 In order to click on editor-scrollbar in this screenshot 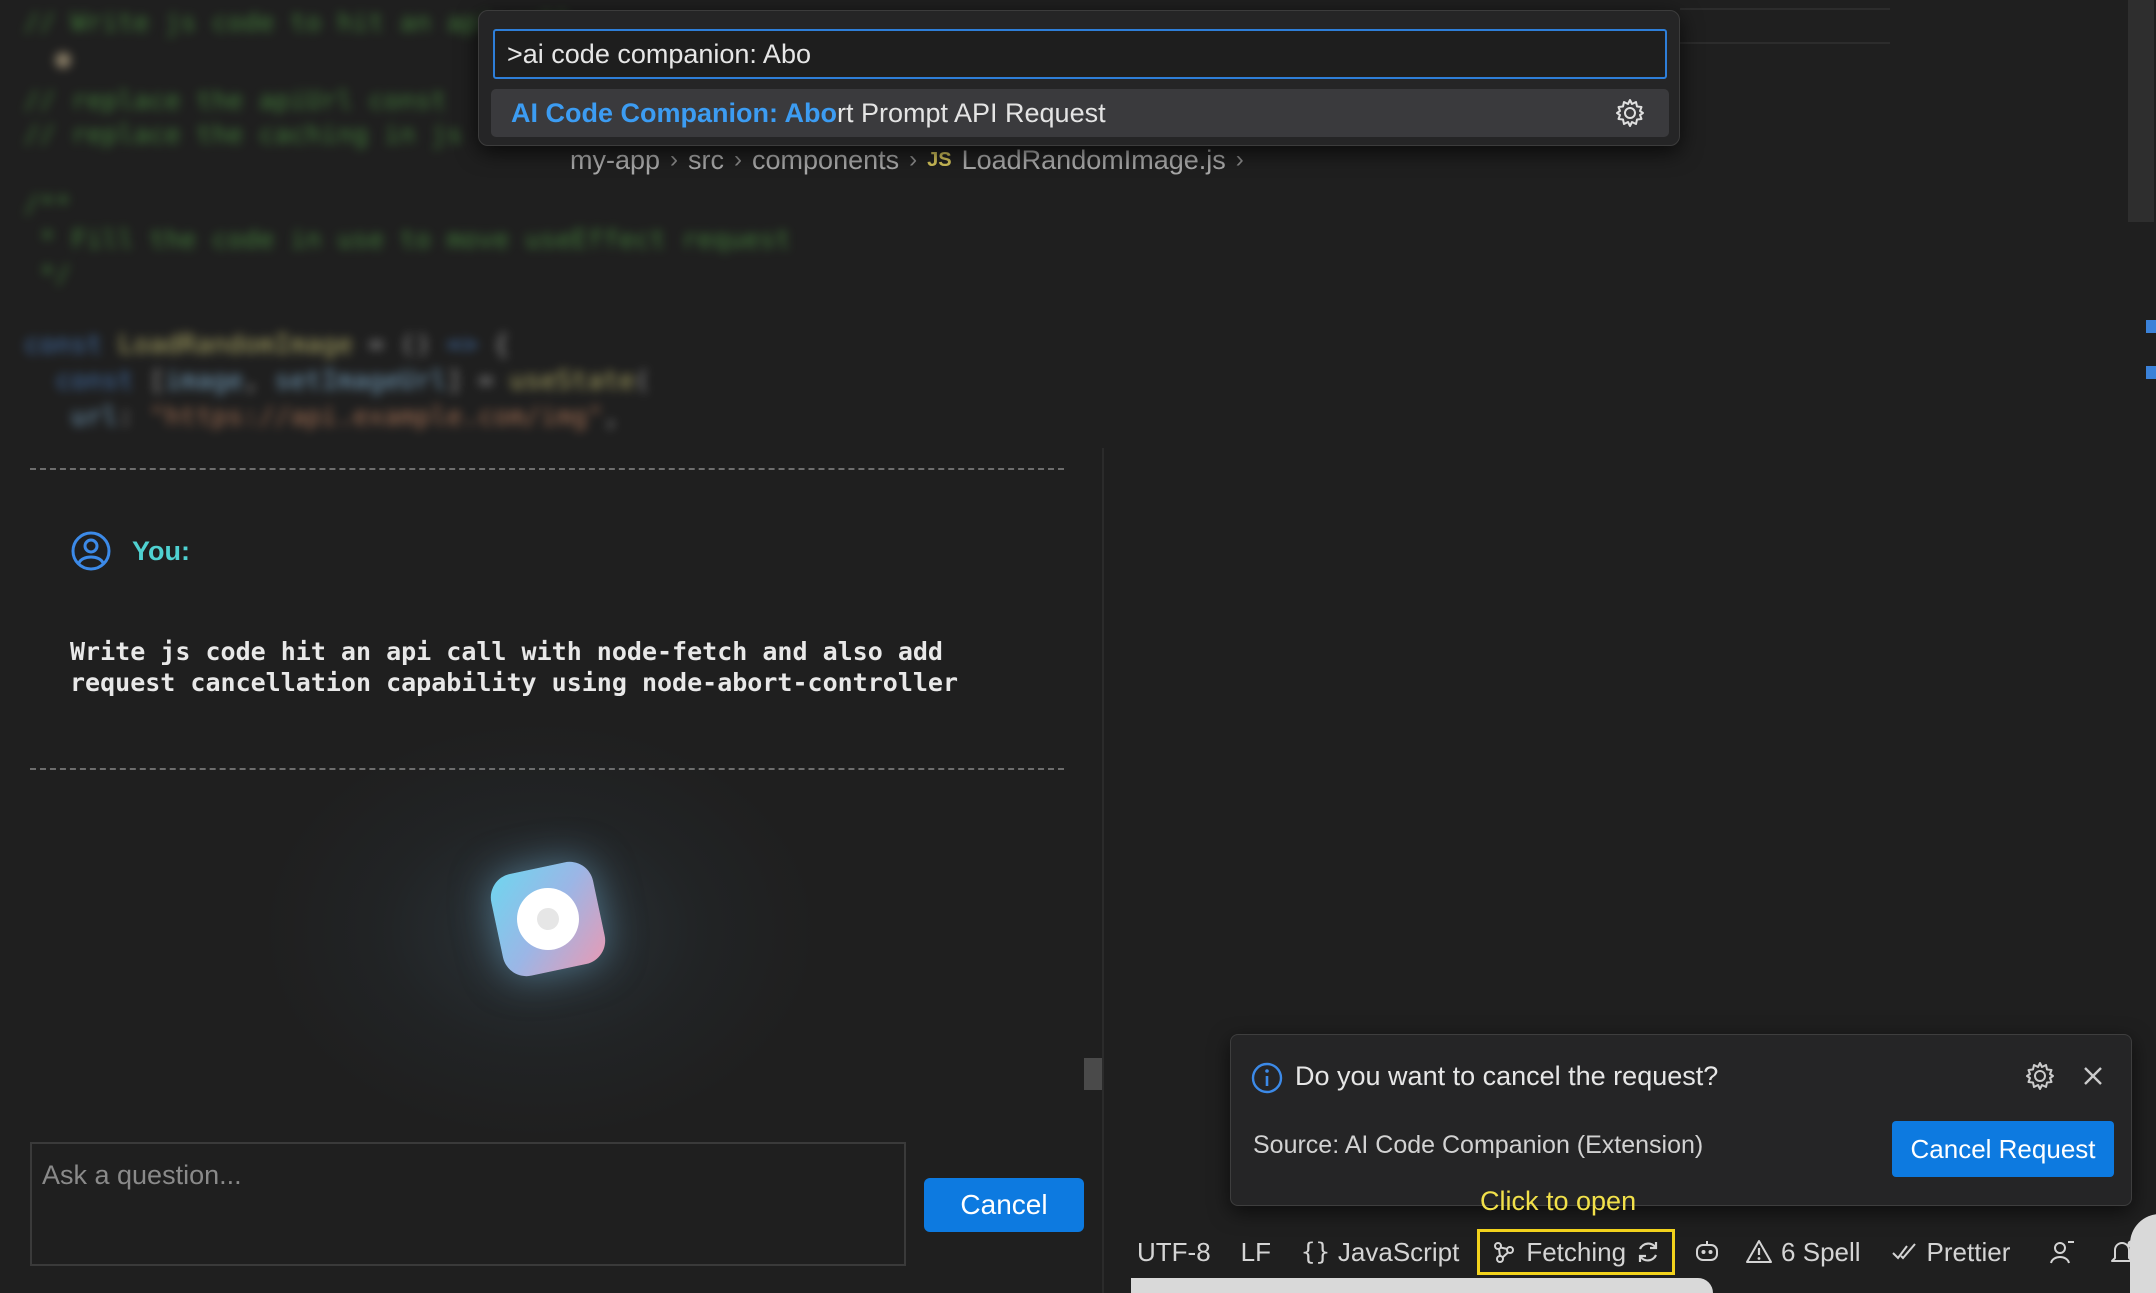, I will do `click(2141, 111)`.